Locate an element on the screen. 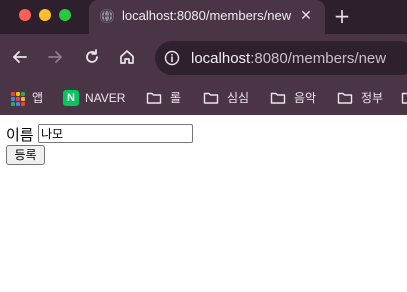 The image size is (407, 292). bookmark-apps: 앱 is located at coordinates (29, 98).